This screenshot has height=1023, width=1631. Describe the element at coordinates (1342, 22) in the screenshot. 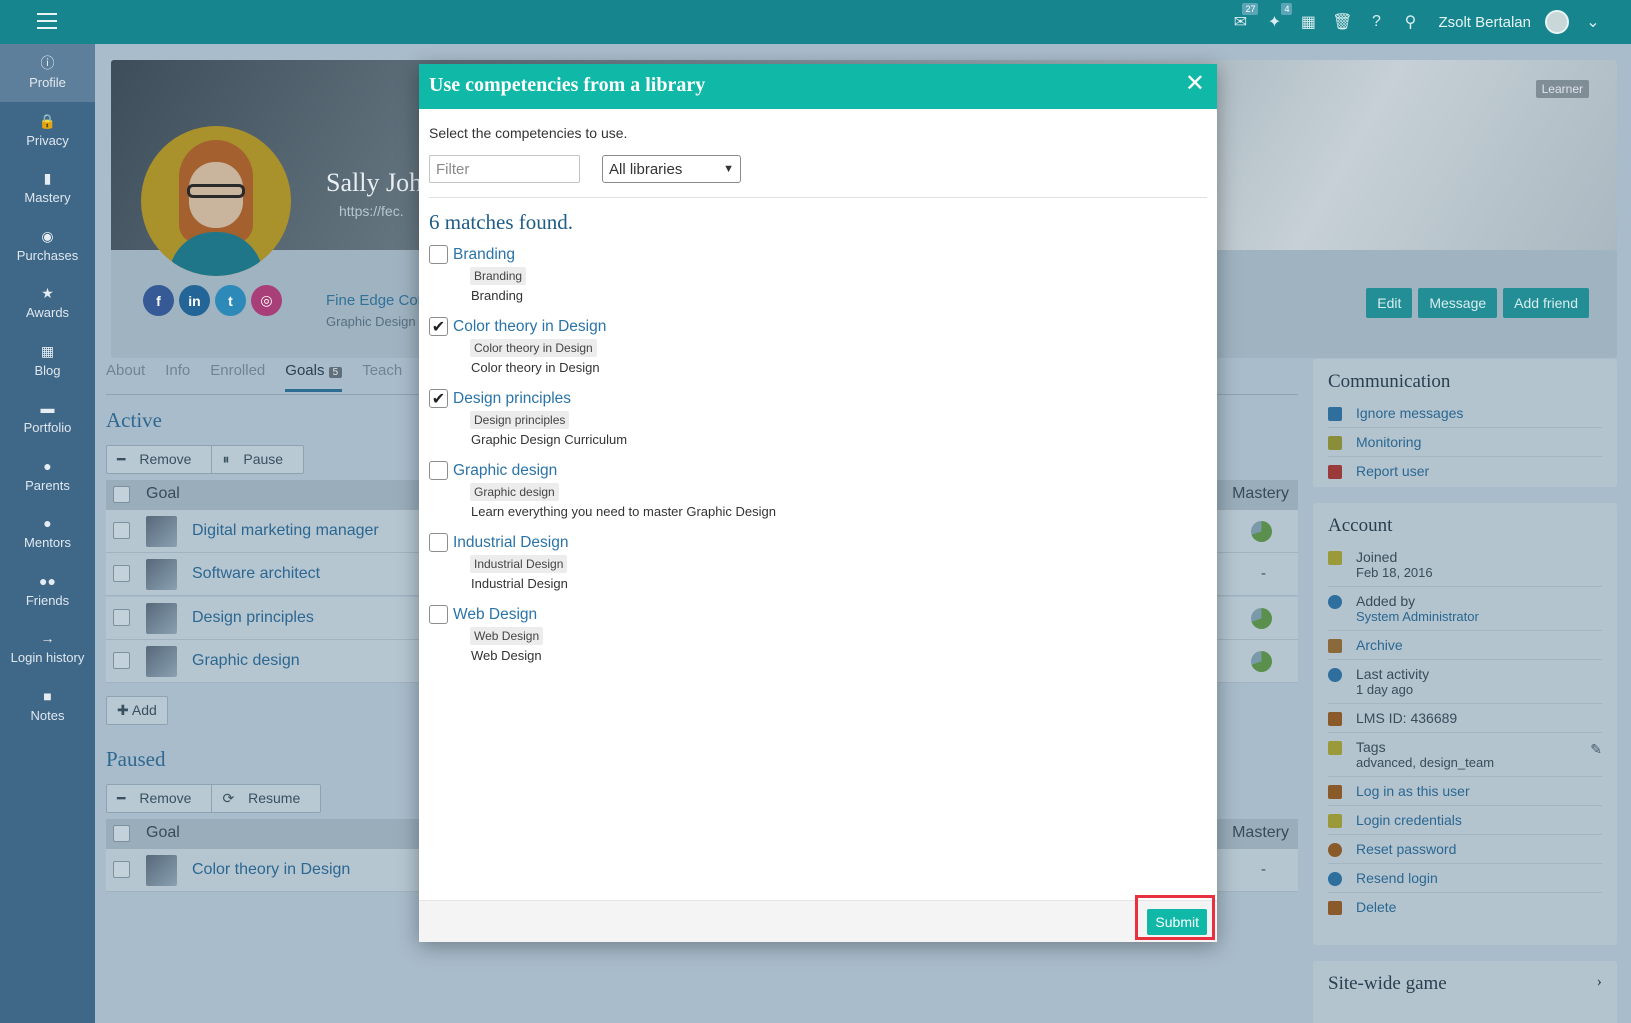

I see `trash-icon: 🗑` at that location.